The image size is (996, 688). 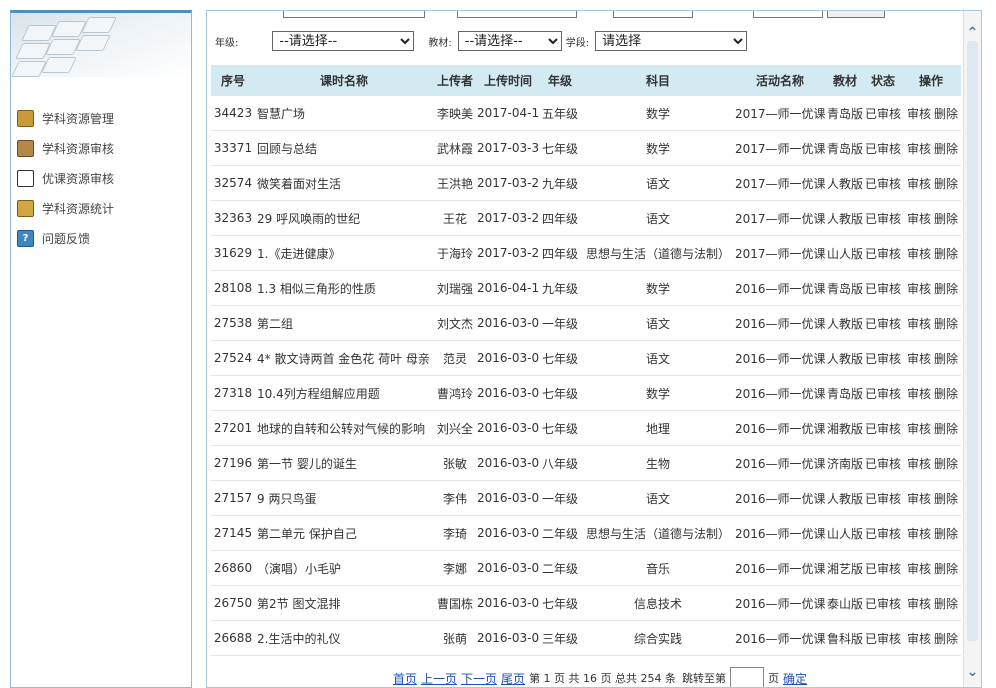 I want to click on scroll-up-icon: ⌃, so click(x=972, y=33).